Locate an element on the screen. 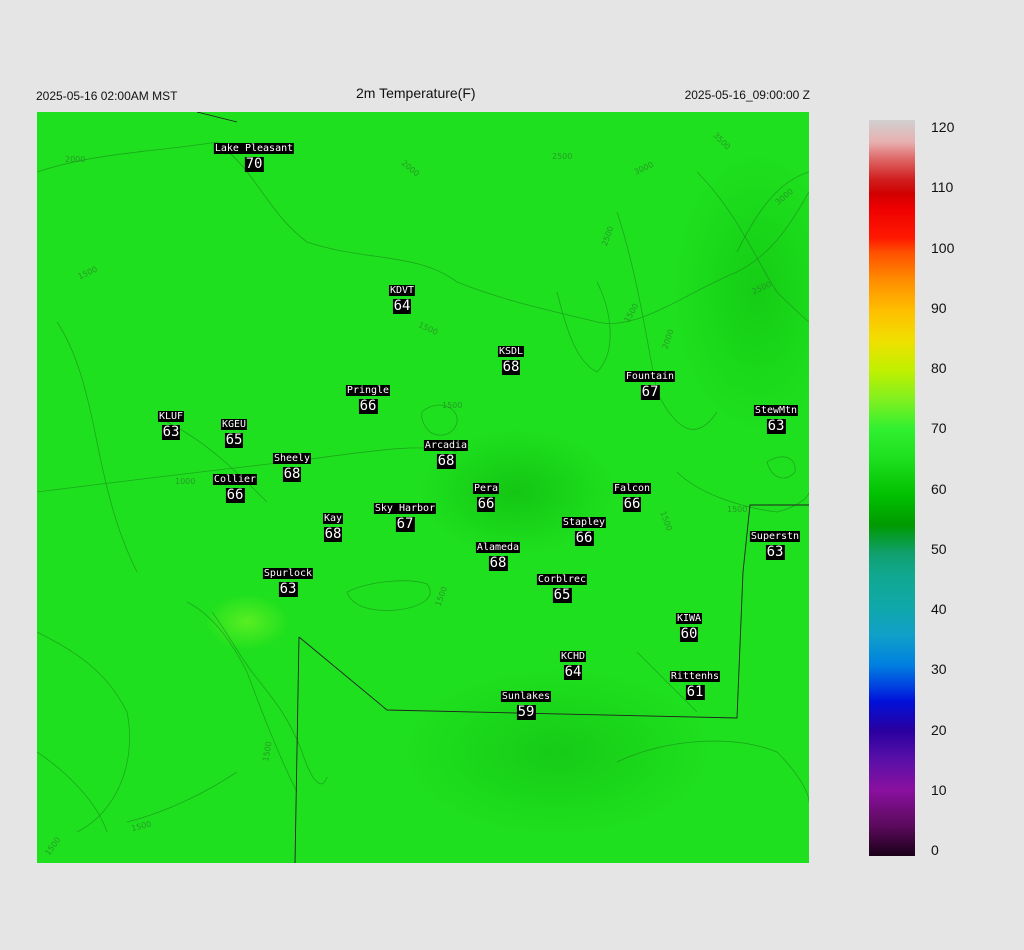 This screenshot has width=1024, height=950. station-marker: Pringle 66 is located at coordinates (368, 397).